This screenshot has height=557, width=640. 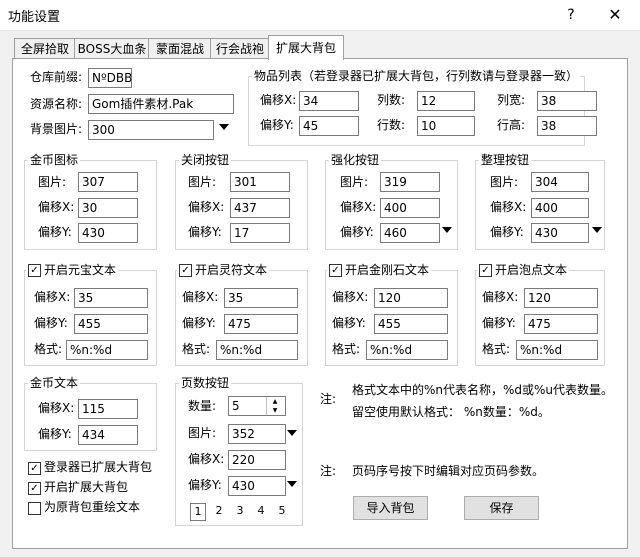 What do you see at coordinates (501, 508) in the screenshot?
I see `save-button: 保存` at bounding box center [501, 508].